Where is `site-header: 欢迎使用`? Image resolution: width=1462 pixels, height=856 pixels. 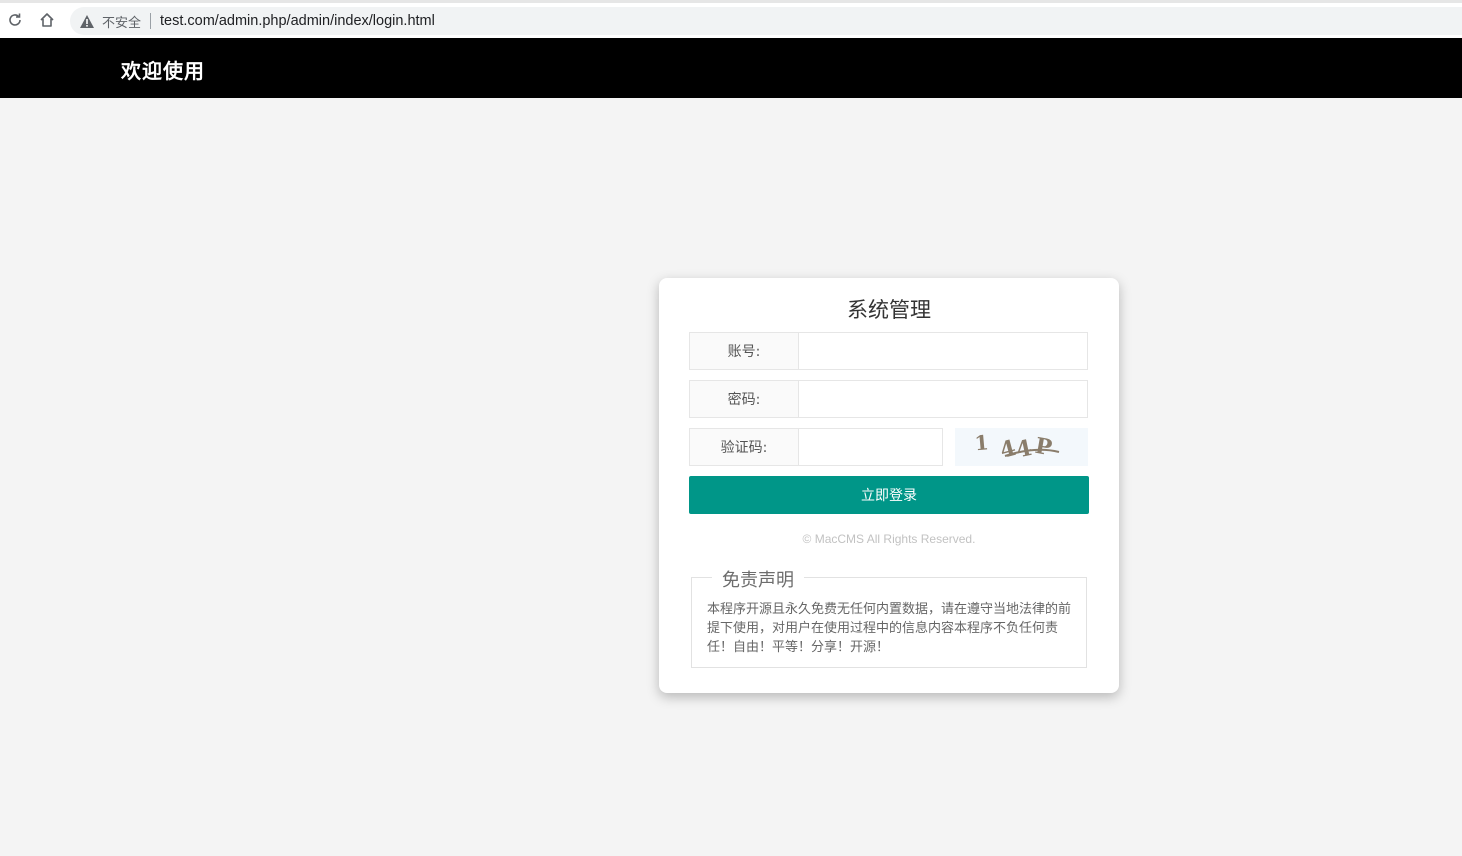 site-header: 欢迎使用 is located at coordinates (731, 68).